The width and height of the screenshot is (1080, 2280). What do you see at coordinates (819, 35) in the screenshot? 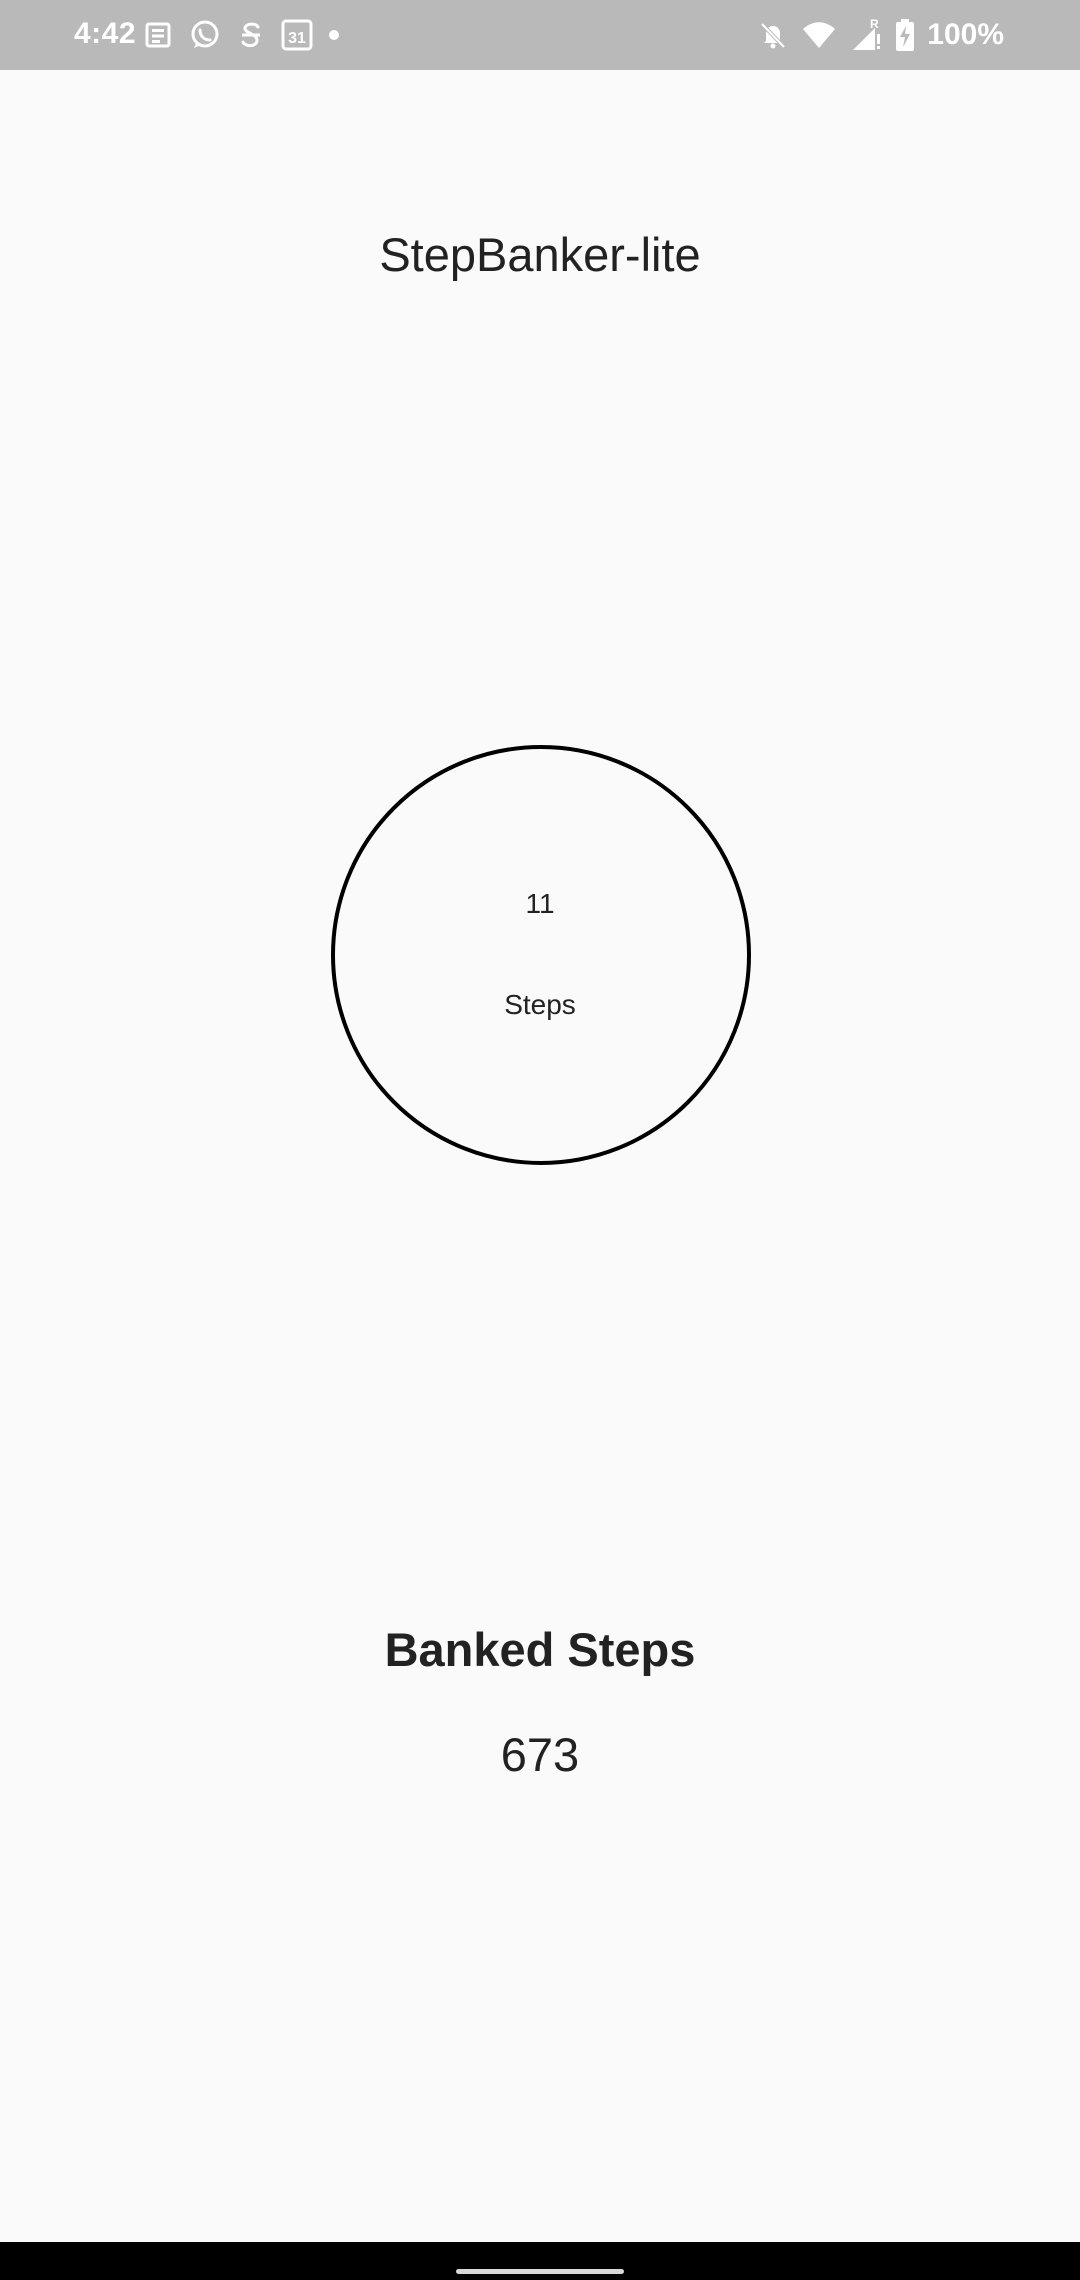
I see `wifi-icon` at bounding box center [819, 35].